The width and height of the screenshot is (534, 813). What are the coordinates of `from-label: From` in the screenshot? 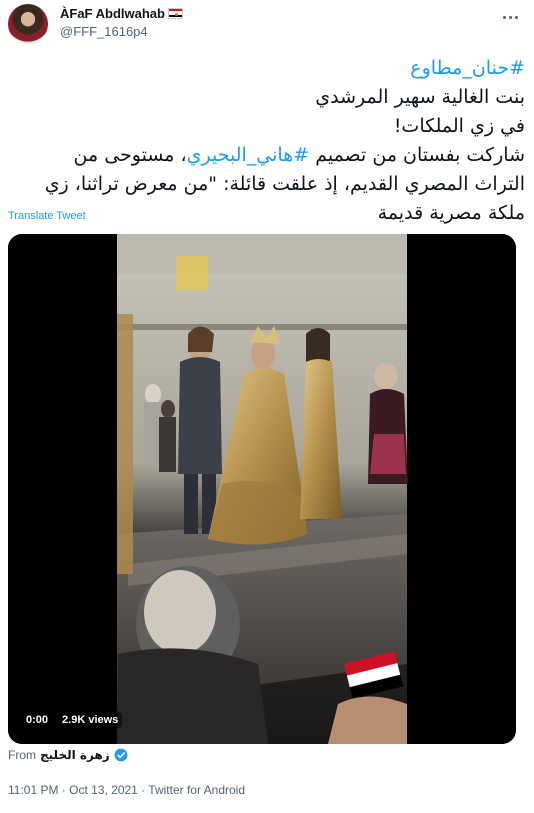 It's located at (22, 755).